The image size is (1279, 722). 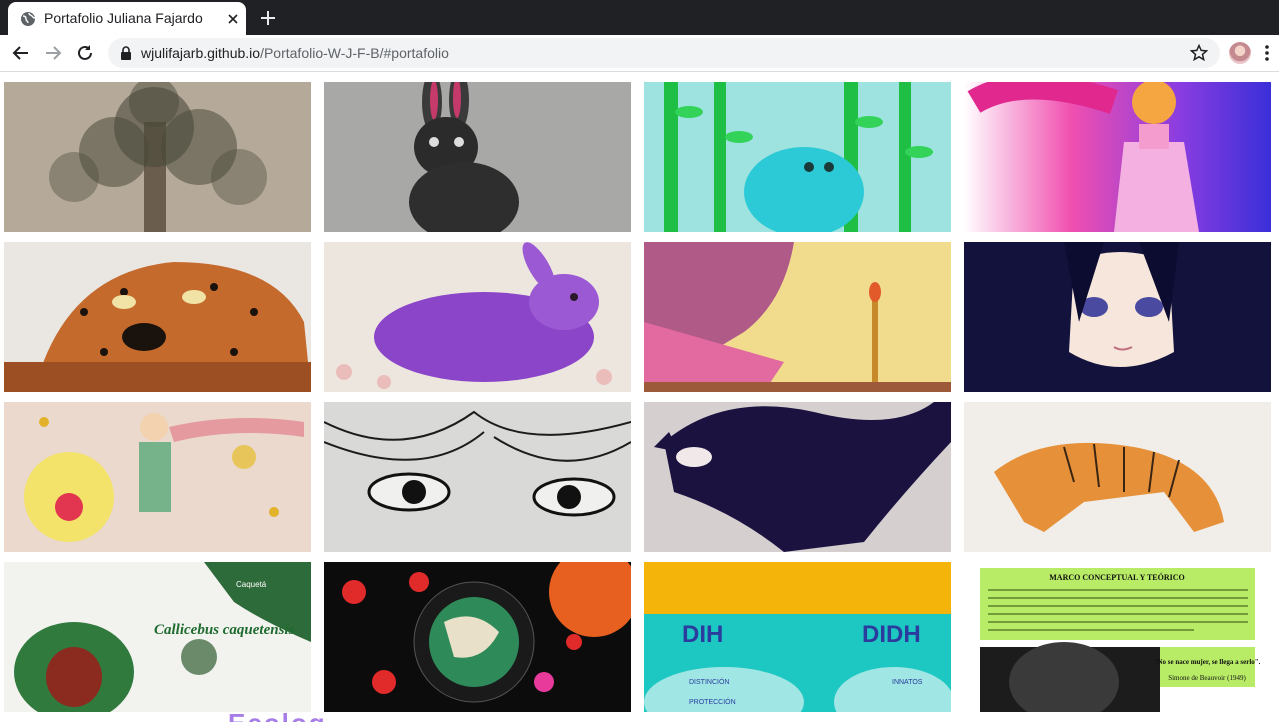 What do you see at coordinates (224, 630) in the screenshot?
I see `callicebus-title: Callicebus caquetensis` at bounding box center [224, 630].